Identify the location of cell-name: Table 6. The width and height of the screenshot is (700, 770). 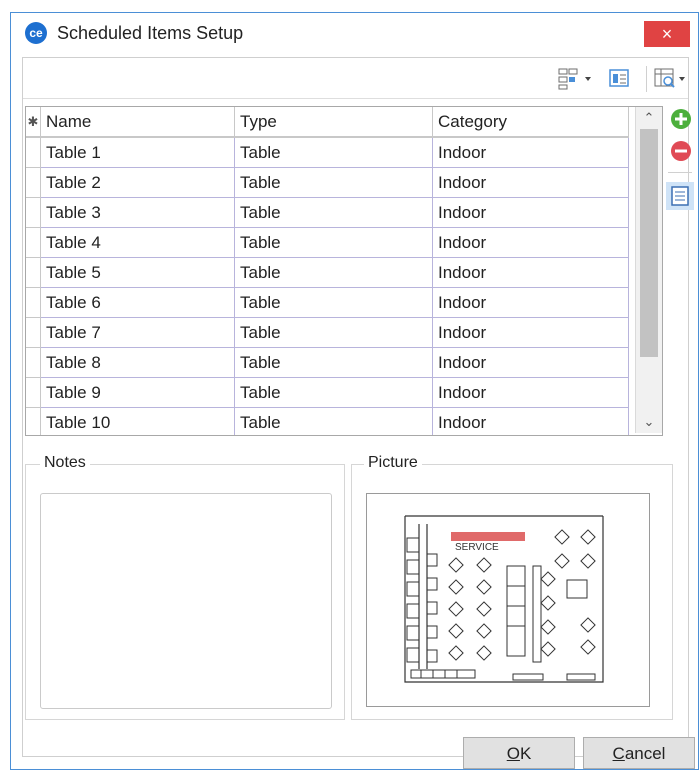
(137, 302).